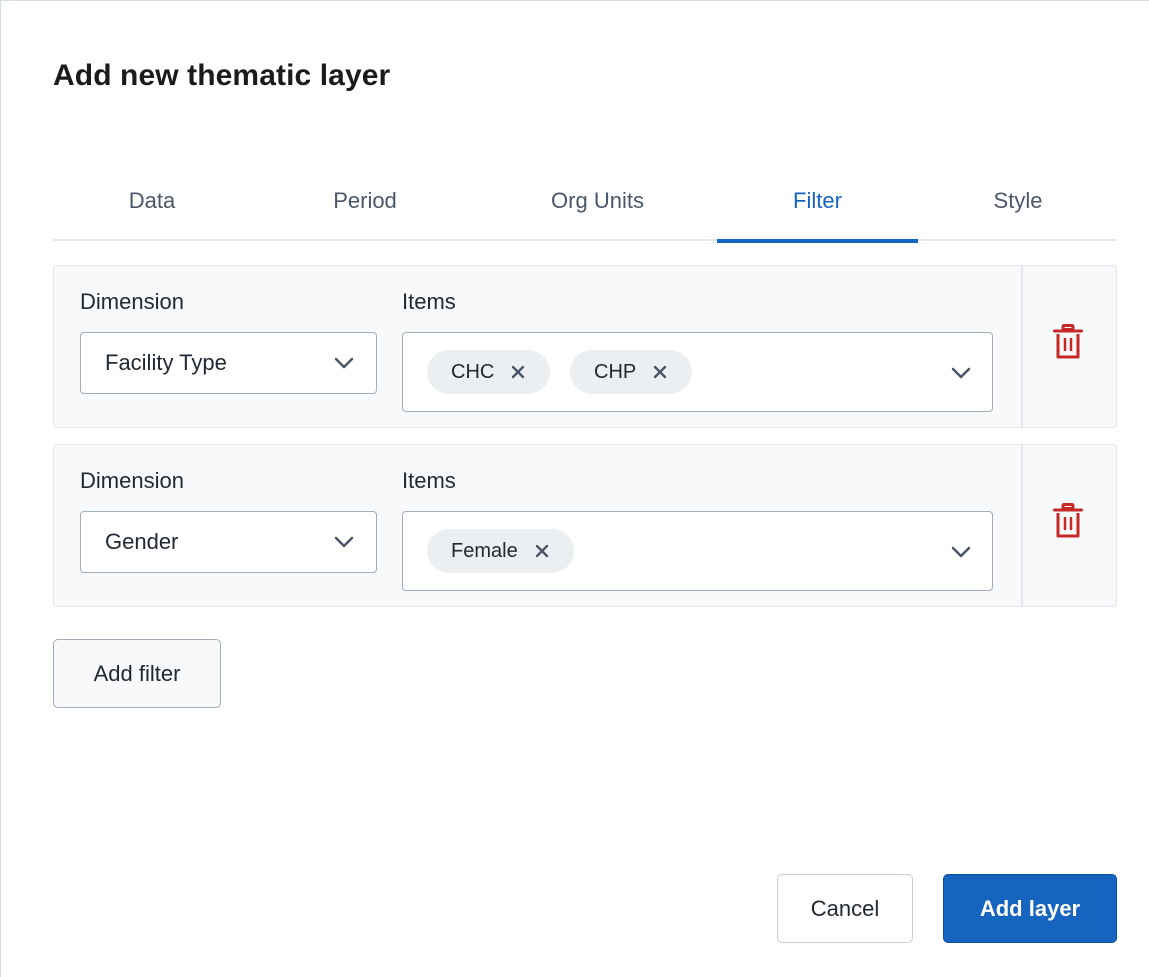  I want to click on item-chip: CHC, so click(489, 372).